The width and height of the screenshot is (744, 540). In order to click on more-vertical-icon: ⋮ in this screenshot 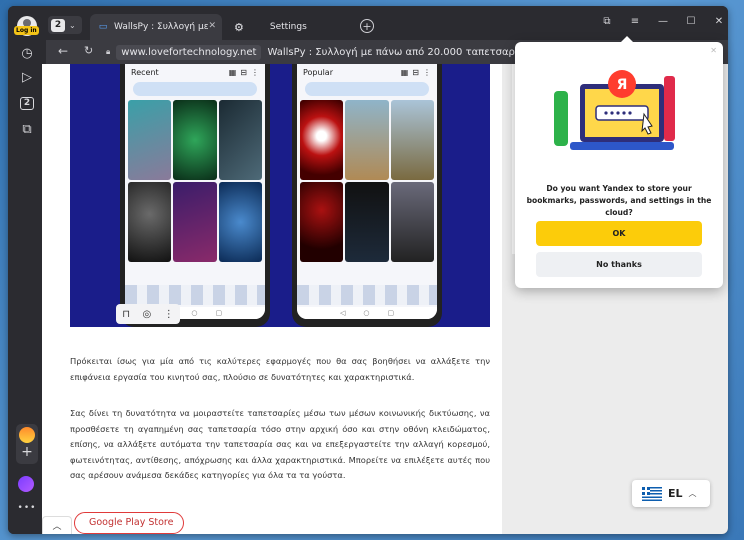, I will do `click(169, 314)`.